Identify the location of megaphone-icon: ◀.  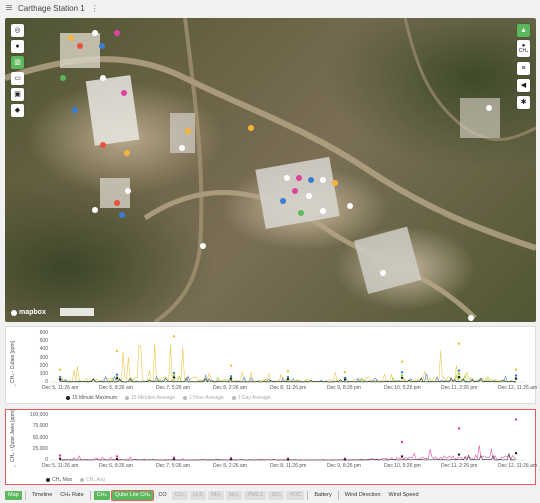
(523, 85).